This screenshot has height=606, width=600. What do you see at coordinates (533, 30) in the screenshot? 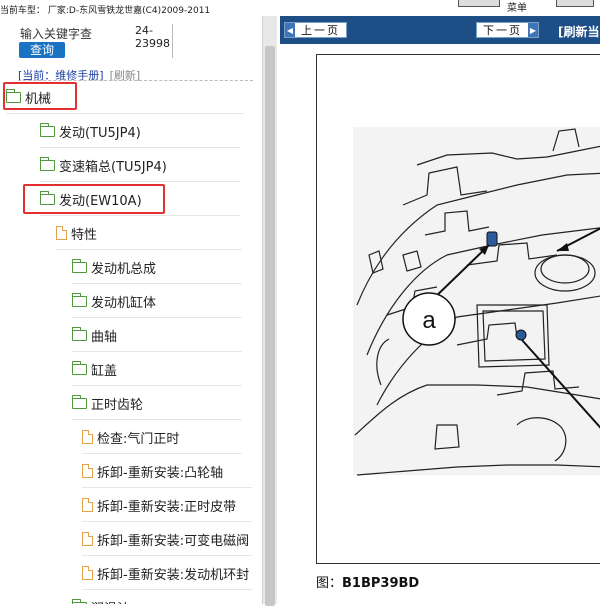
I see `arrow-right-icon: ▶` at bounding box center [533, 30].